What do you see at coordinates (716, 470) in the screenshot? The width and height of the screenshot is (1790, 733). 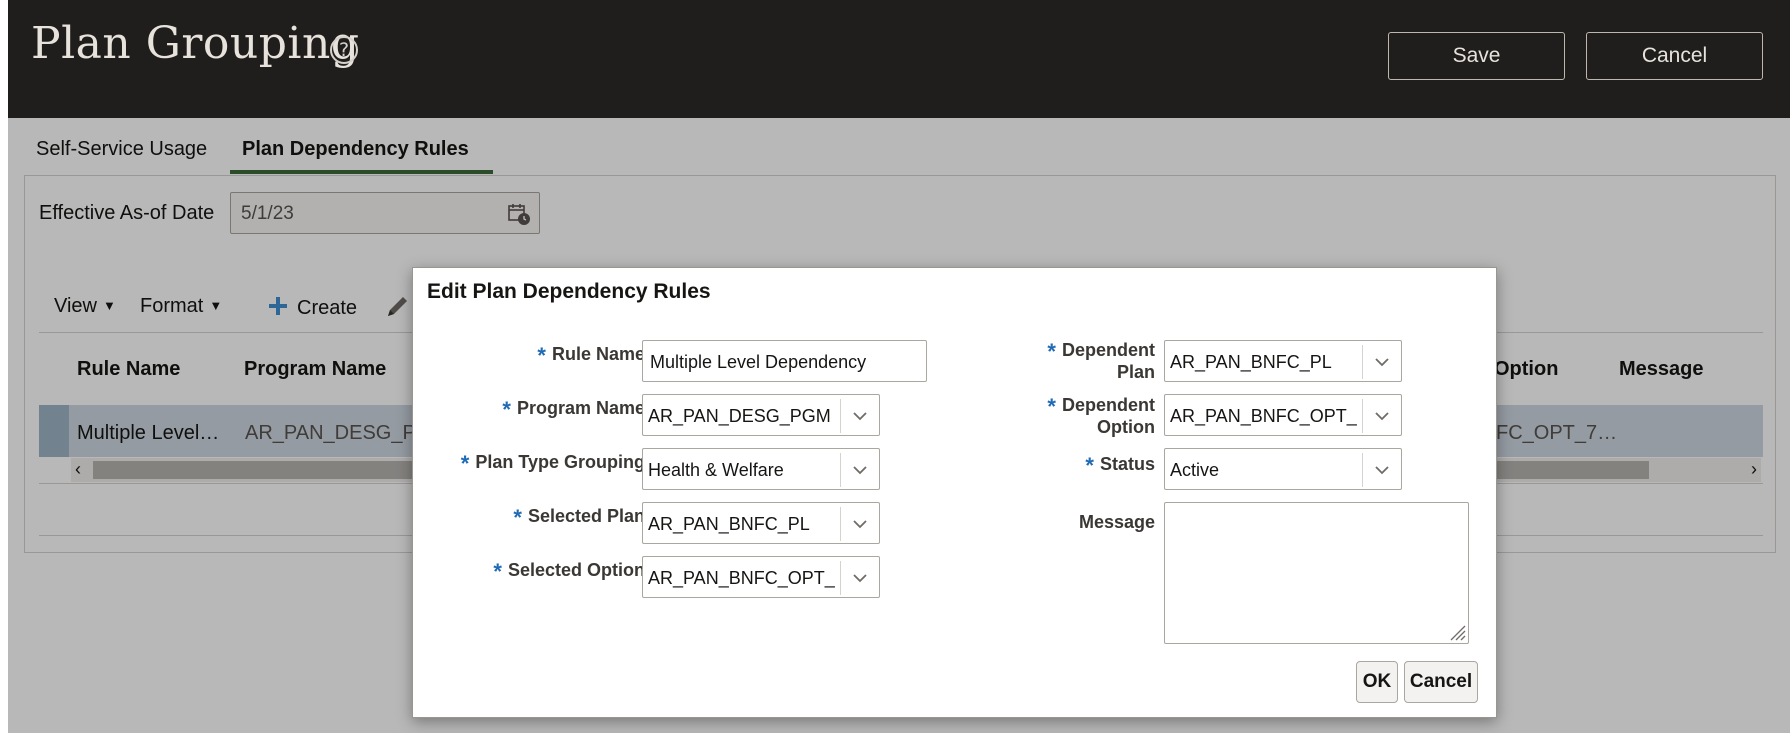 I see `plan-type-grouping-value: Health & Welfare` at bounding box center [716, 470].